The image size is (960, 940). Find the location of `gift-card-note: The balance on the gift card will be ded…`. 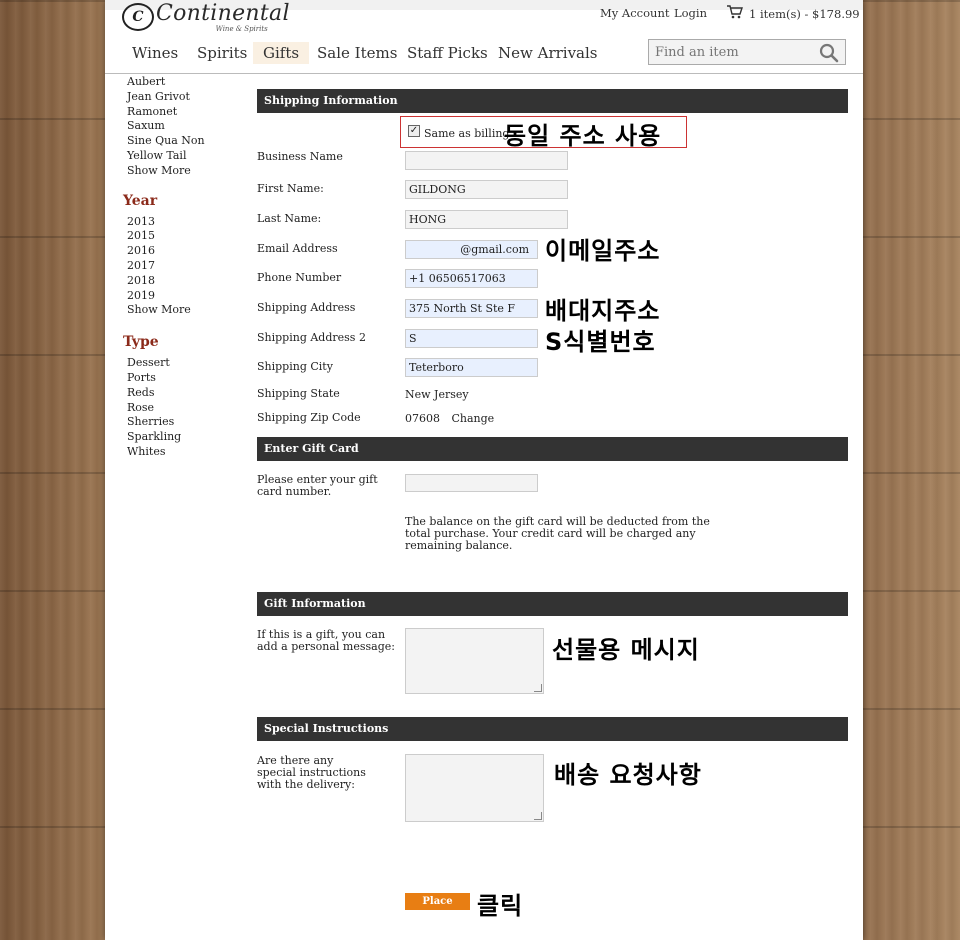

gift-card-note: The balance on the gift card will be ded… is located at coordinates (557, 533).